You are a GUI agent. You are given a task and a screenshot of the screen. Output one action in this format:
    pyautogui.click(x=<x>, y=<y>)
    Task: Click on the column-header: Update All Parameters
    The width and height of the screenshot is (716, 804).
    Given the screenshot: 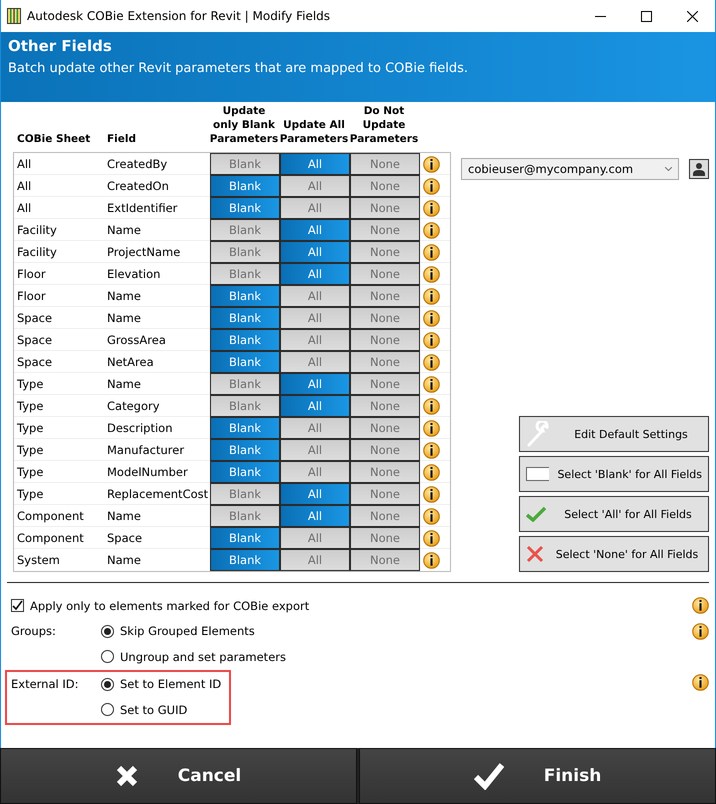 What is the action you would take?
    pyautogui.click(x=314, y=132)
    